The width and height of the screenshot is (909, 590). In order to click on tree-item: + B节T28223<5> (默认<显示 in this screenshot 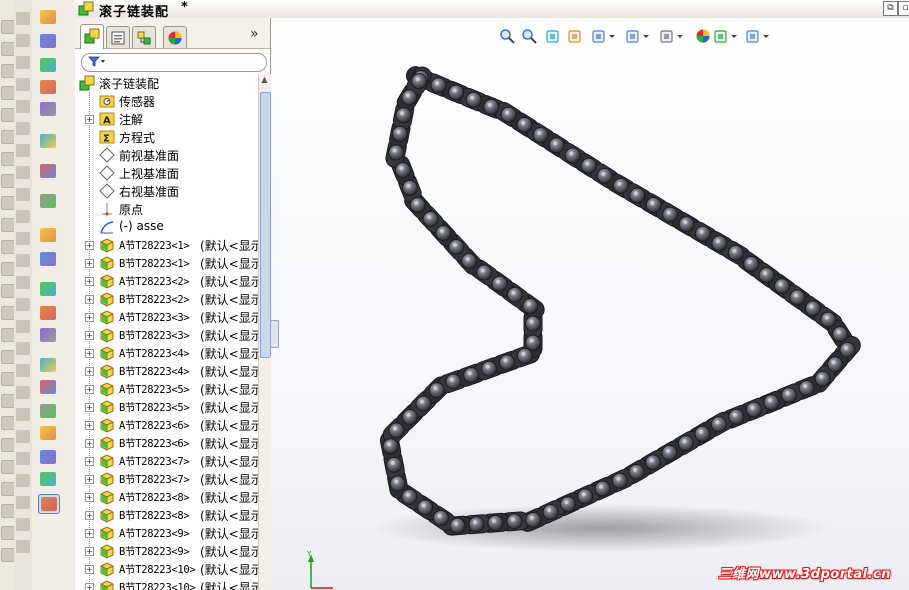, I will do `click(166, 407)`.